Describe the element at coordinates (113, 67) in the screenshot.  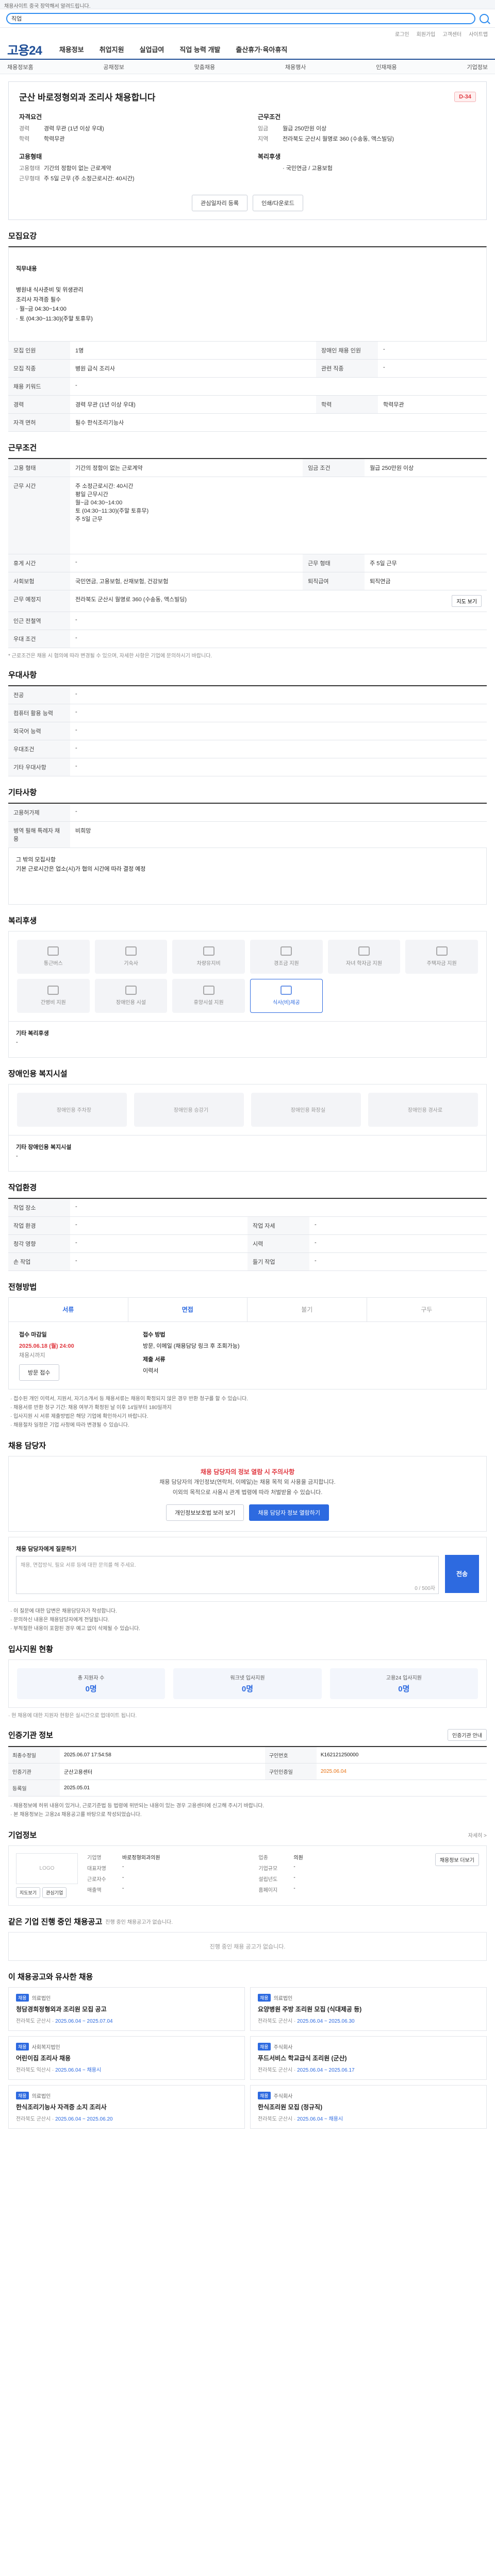
I see `subnav-item: 공채정보` at that location.